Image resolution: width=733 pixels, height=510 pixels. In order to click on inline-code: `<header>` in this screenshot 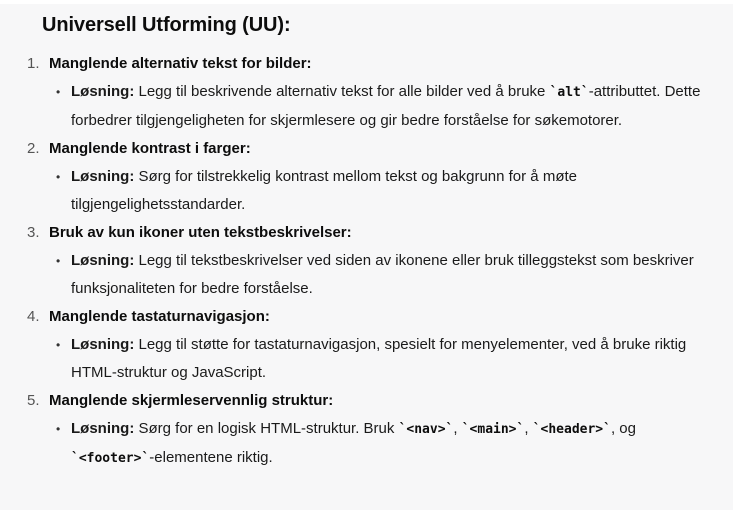, I will do `click(571, 429)`.